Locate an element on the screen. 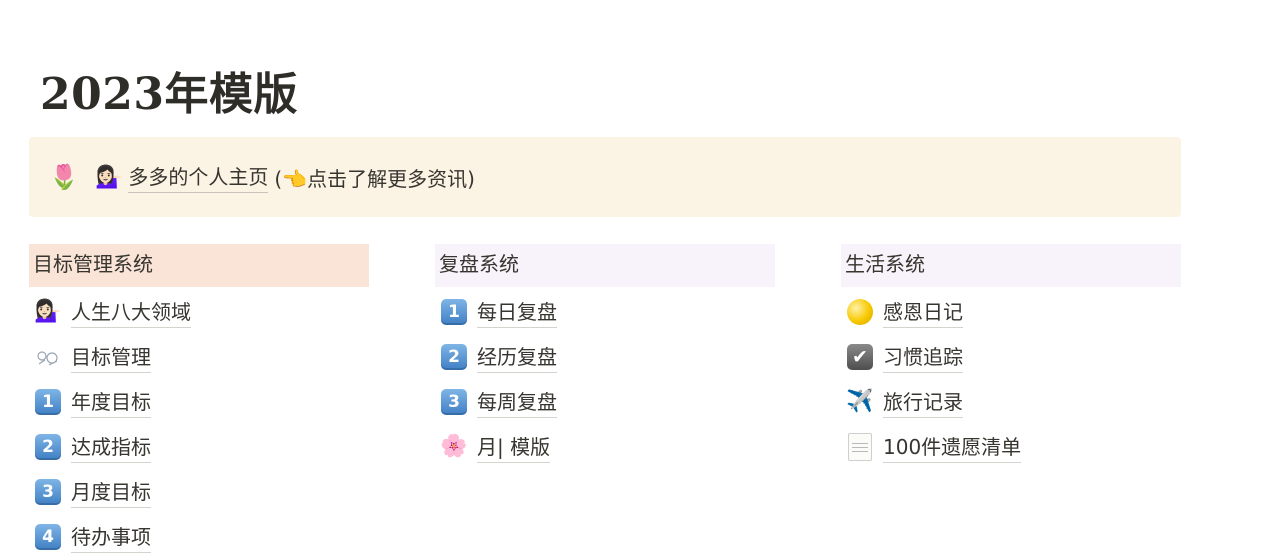 The image size is (1280, 559). page-link-monthly-goals: 3 月度目标 is located at coordinates (199, 491).